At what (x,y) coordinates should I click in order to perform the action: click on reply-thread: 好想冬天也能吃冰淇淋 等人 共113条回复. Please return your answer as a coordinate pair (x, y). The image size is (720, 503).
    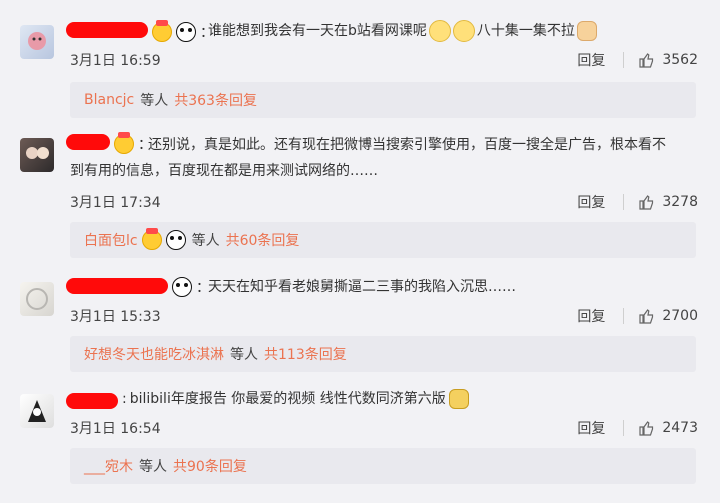
    Looking at the image, I should click on (383, 354).